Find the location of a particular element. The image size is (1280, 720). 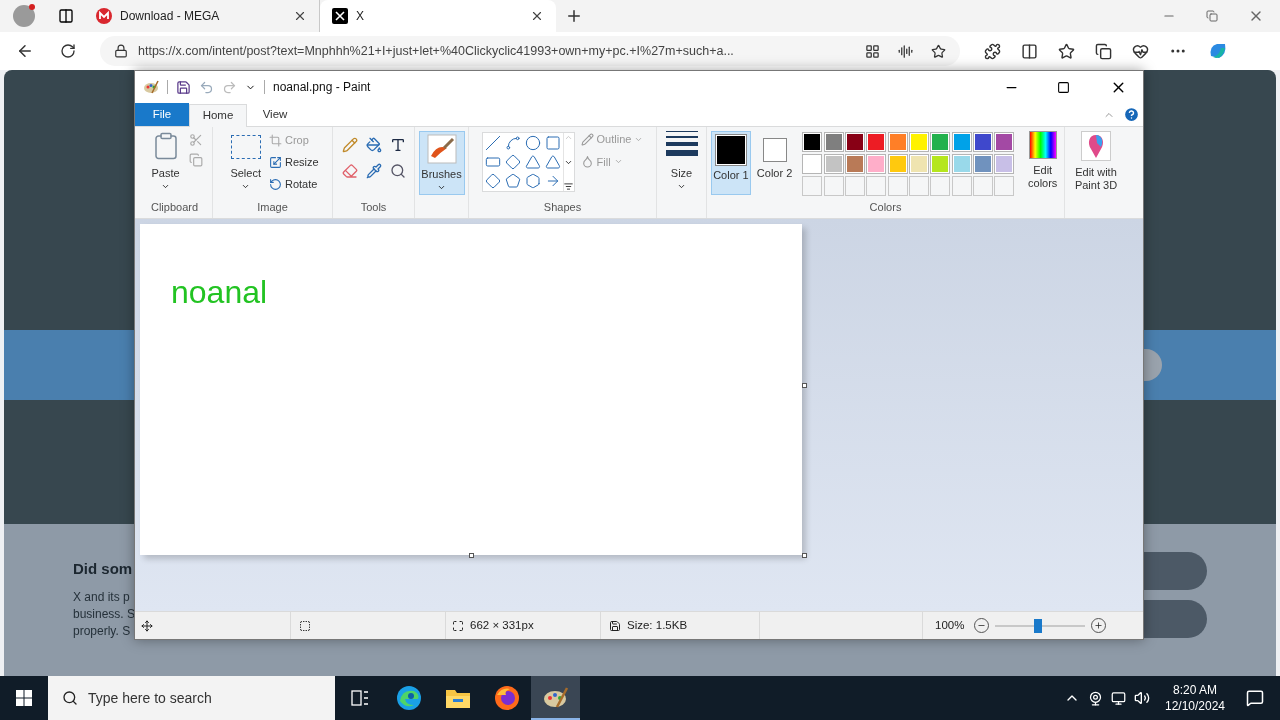

image-tool-button: Rotate is located at coordinates (293, 184).